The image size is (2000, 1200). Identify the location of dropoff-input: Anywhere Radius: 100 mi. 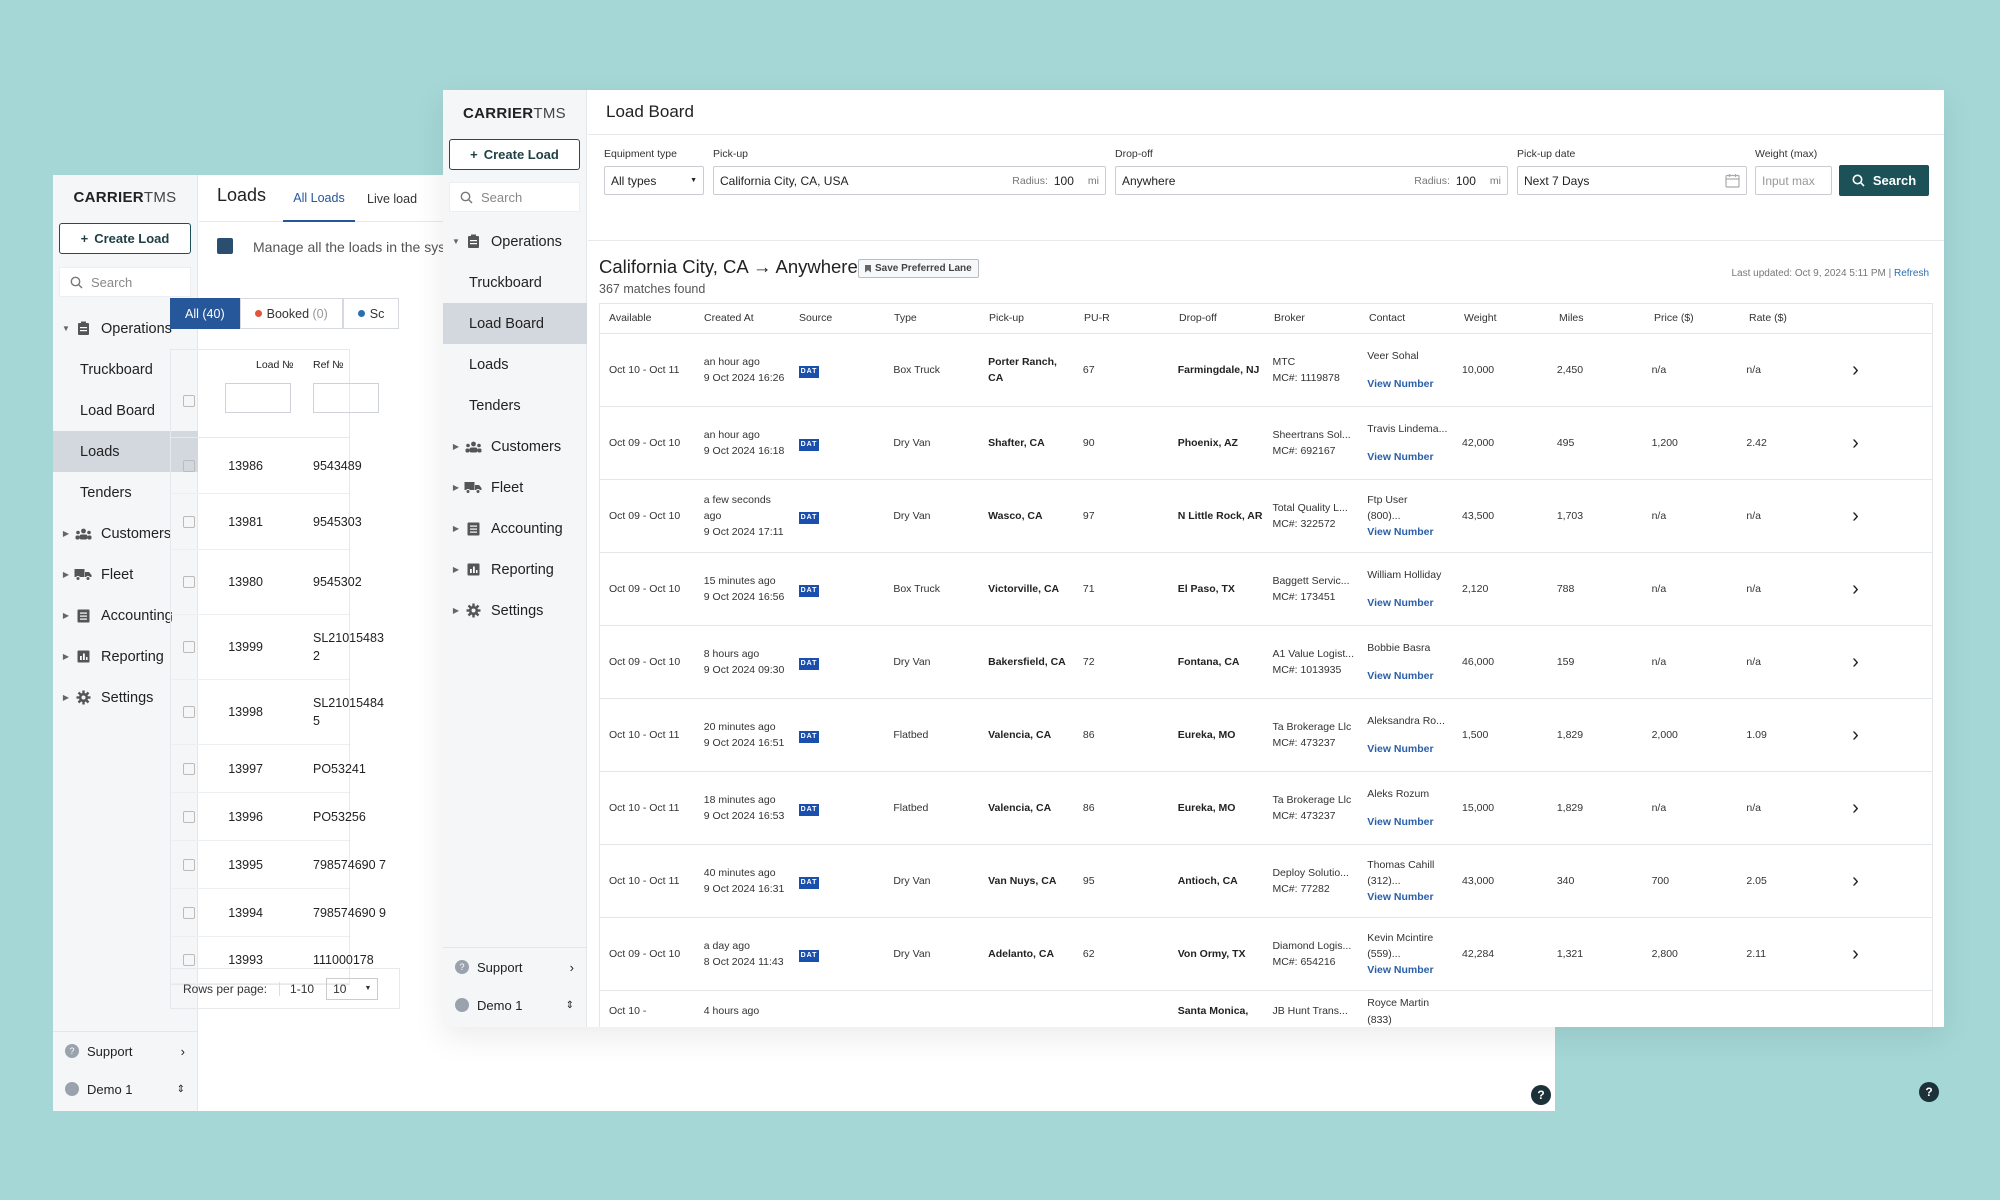
(1311, 180).